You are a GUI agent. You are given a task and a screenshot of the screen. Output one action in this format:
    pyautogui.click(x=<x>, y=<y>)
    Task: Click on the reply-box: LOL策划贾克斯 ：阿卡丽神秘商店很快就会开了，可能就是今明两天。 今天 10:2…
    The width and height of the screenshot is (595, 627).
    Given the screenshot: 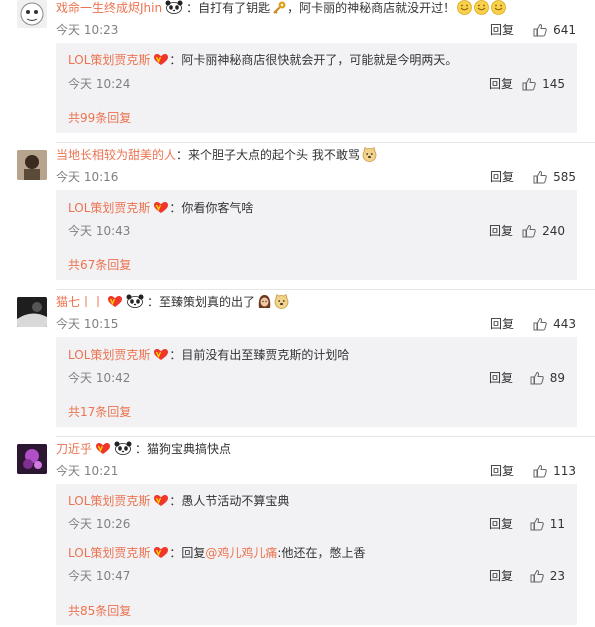 What is the action you would take?
    pyautogui.click(x=316, y=88)
    